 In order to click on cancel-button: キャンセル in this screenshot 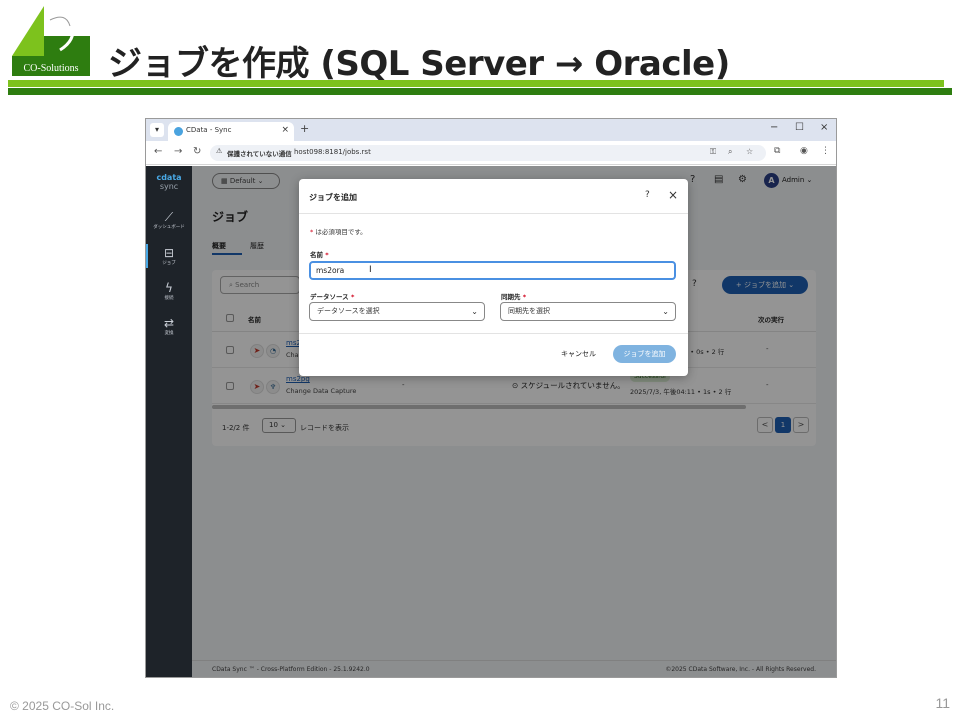, I will do `click(578, 354)`.